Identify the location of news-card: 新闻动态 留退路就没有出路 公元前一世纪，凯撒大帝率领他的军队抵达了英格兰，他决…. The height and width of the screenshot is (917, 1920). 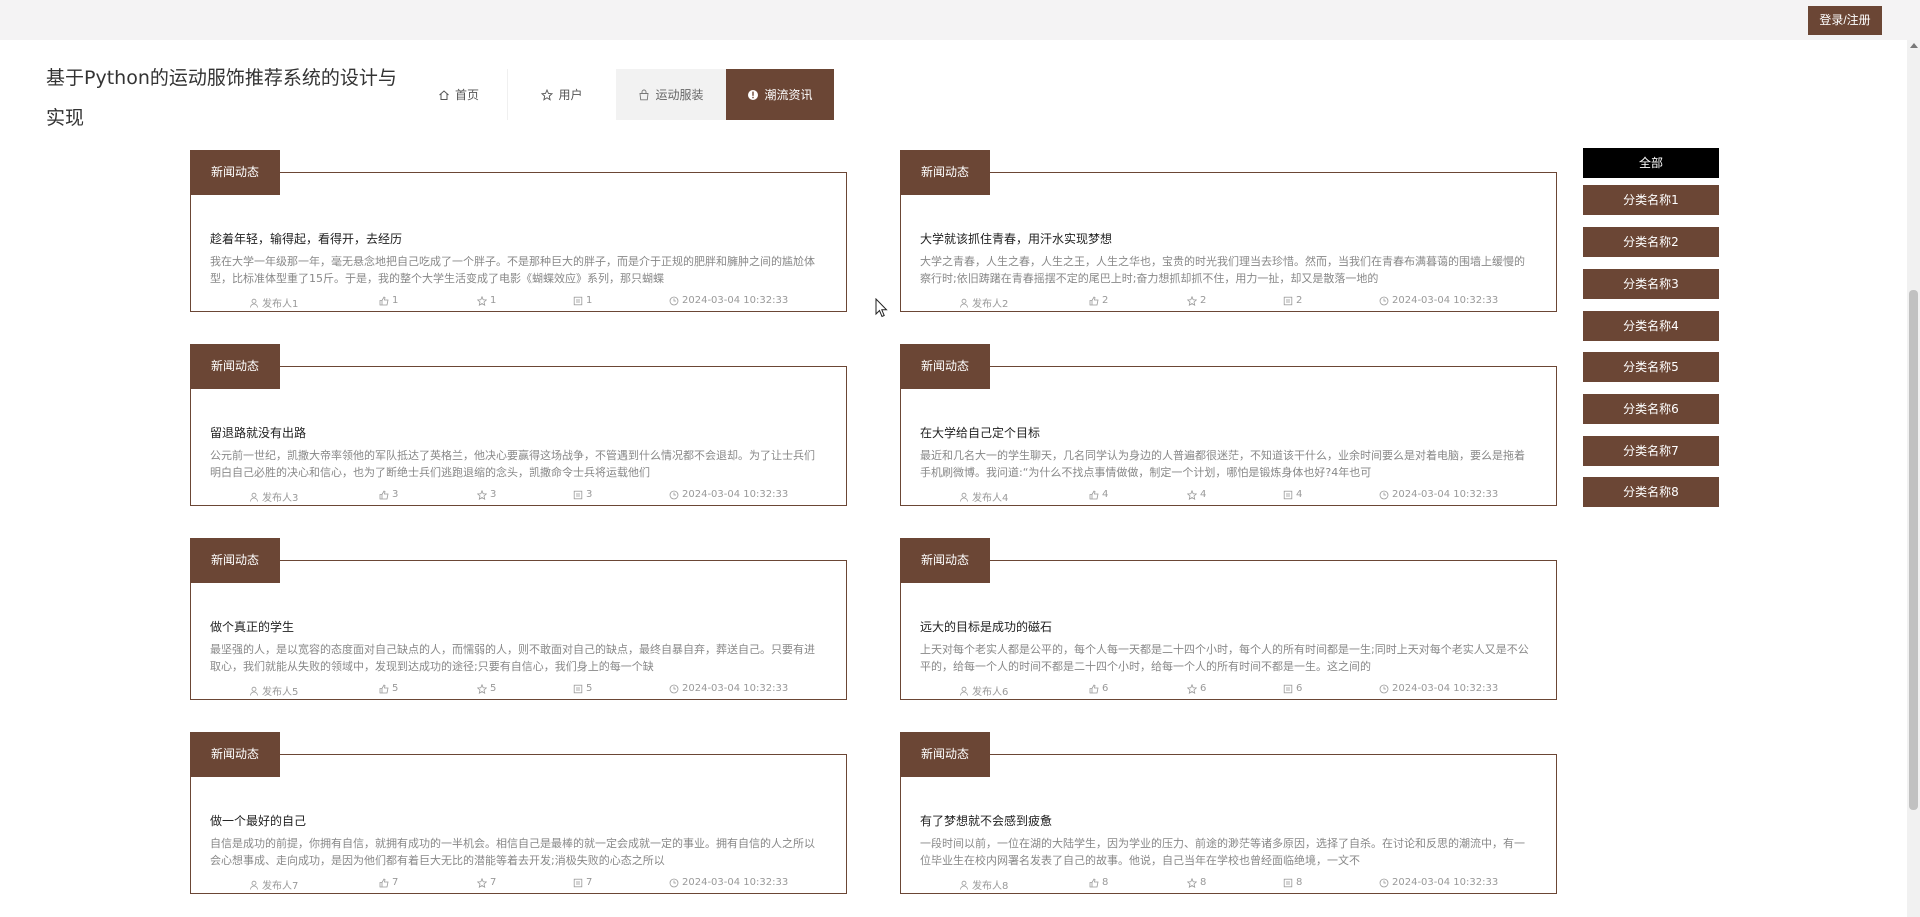
(518, 425).